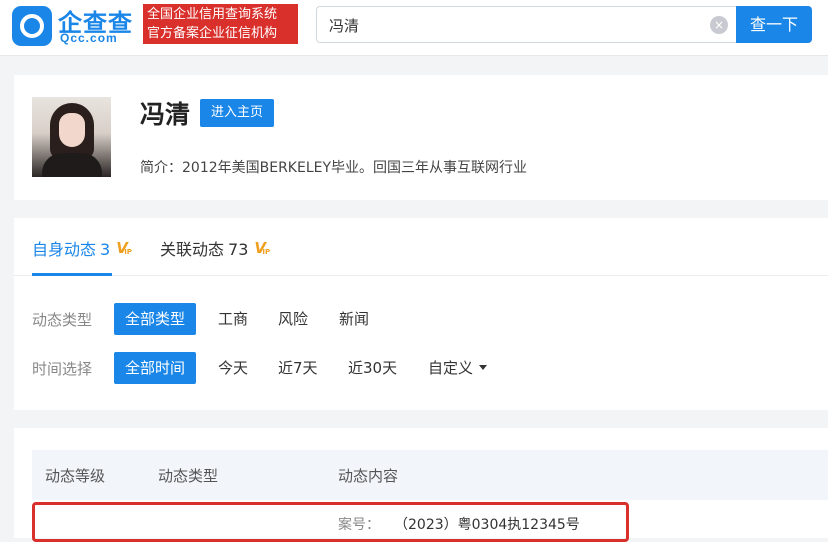 The image size is (828, 542). I want to click on col-level: 动态等级, so click(75, 476).